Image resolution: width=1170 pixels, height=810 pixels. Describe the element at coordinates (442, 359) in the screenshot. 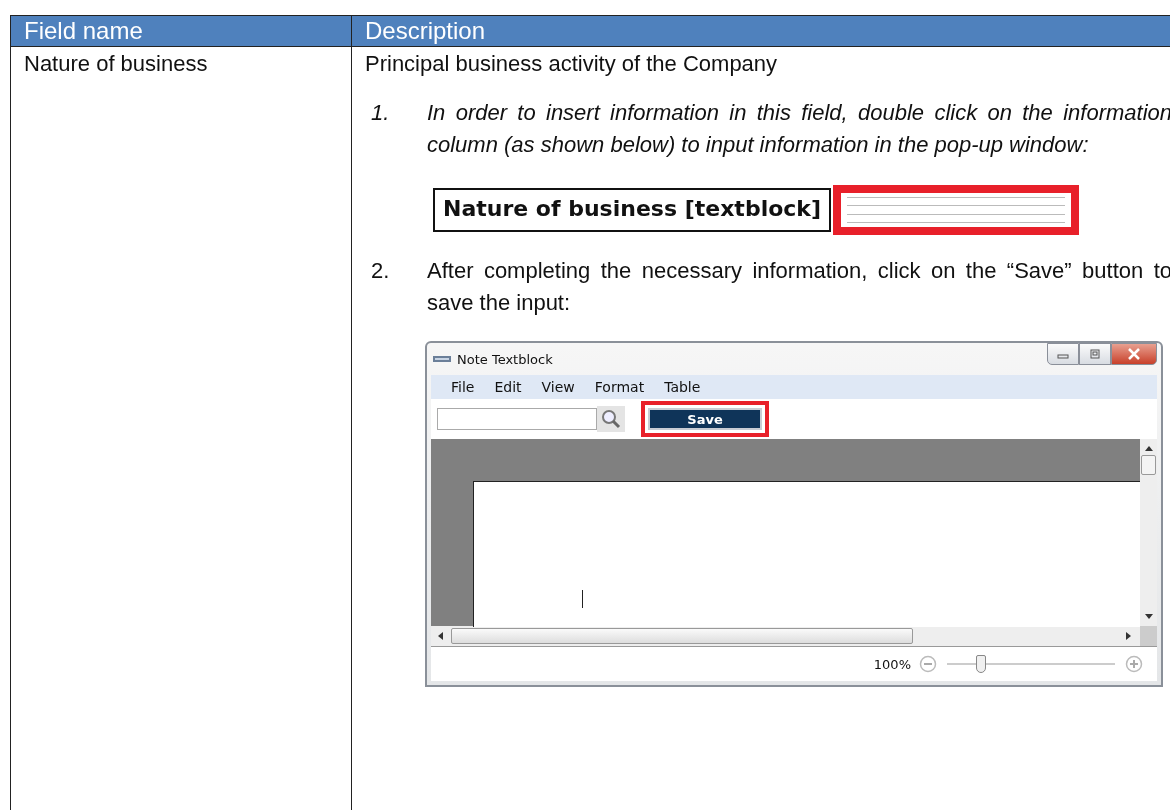

I see `app-icon` at that location.